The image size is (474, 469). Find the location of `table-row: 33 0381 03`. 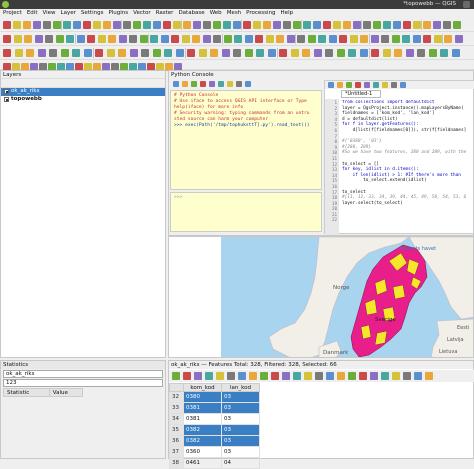

table-row: 33 0381 03 is located at coordinates (214, 408).